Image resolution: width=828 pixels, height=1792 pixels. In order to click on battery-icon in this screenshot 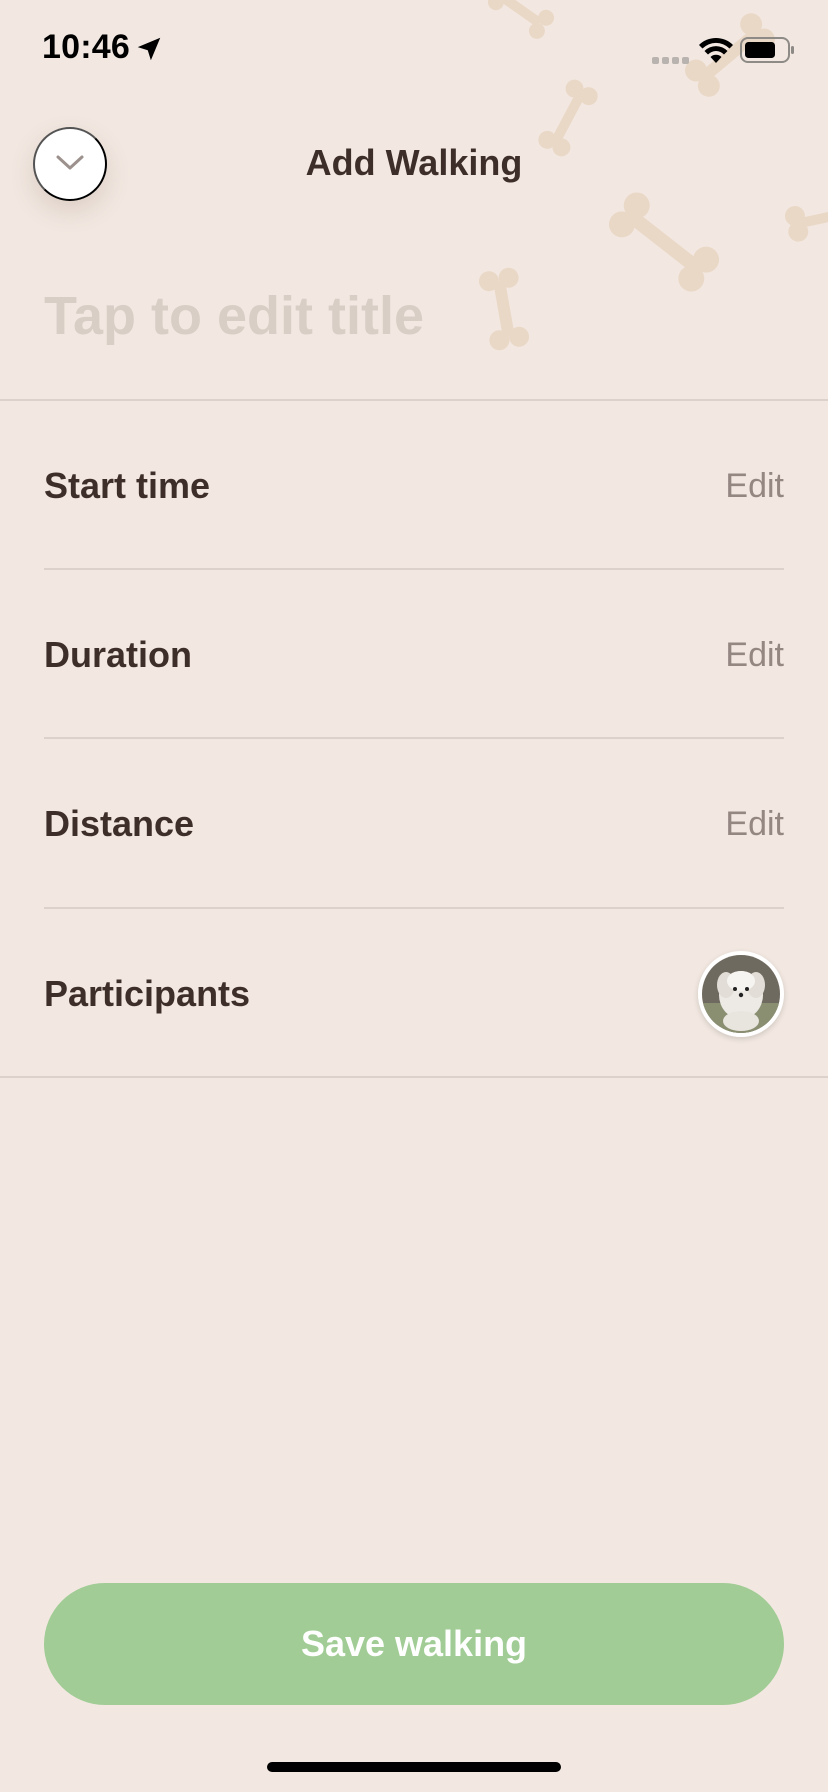, I will do `click(768, 52)`.